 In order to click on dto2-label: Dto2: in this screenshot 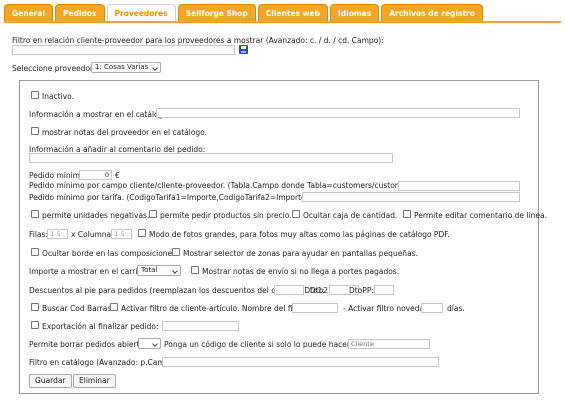, I will do `click(320, 290)`.